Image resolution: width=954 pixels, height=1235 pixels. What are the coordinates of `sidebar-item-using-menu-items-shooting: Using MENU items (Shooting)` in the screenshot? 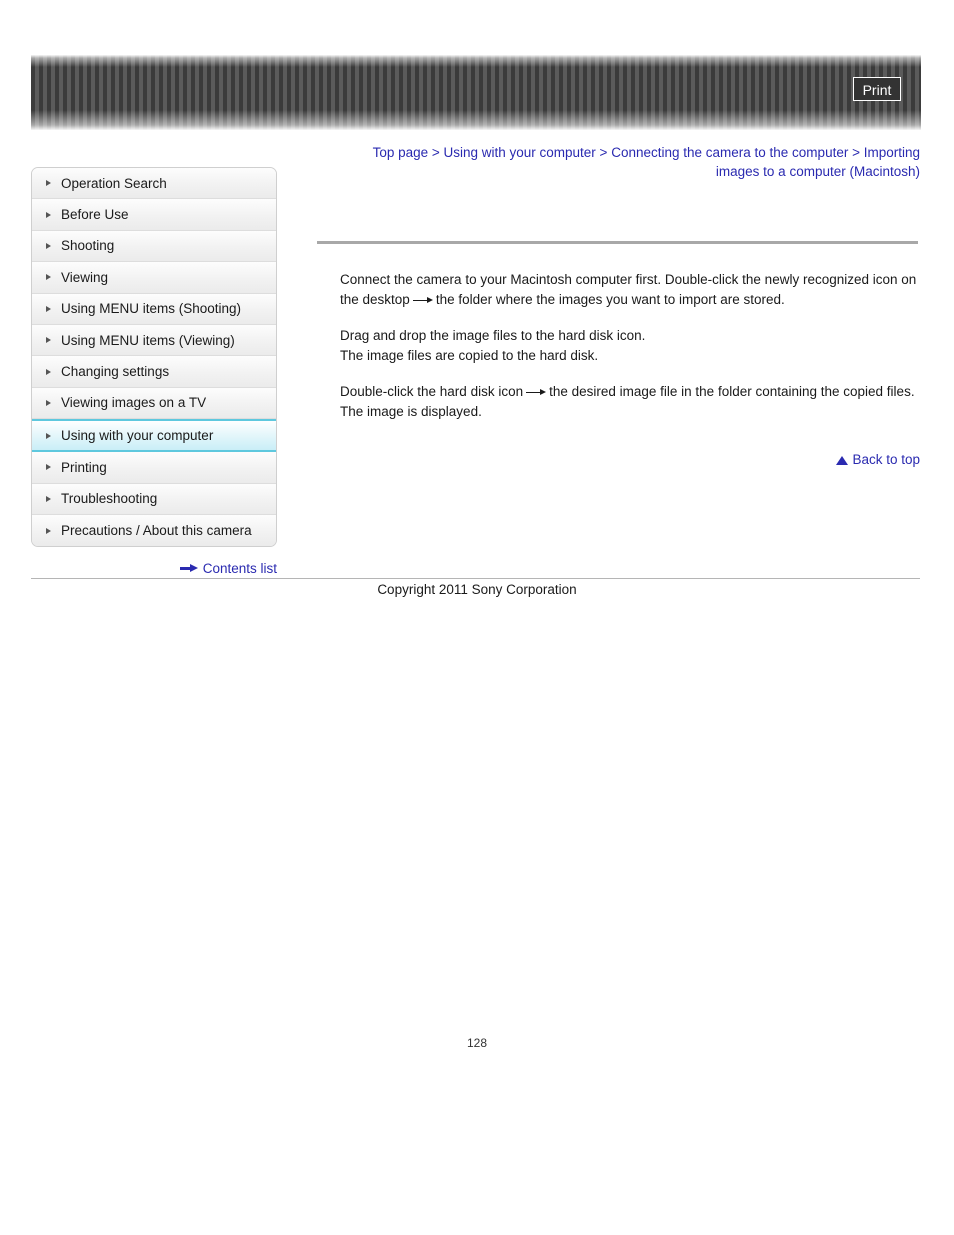 It's located at (154, 309).